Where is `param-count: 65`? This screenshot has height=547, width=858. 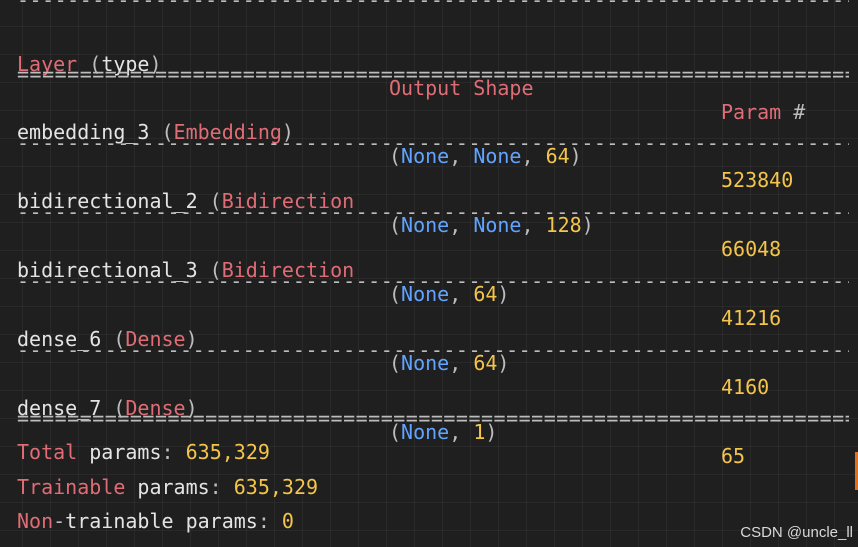 param-count: 65 is located at coordinates (733, 456).